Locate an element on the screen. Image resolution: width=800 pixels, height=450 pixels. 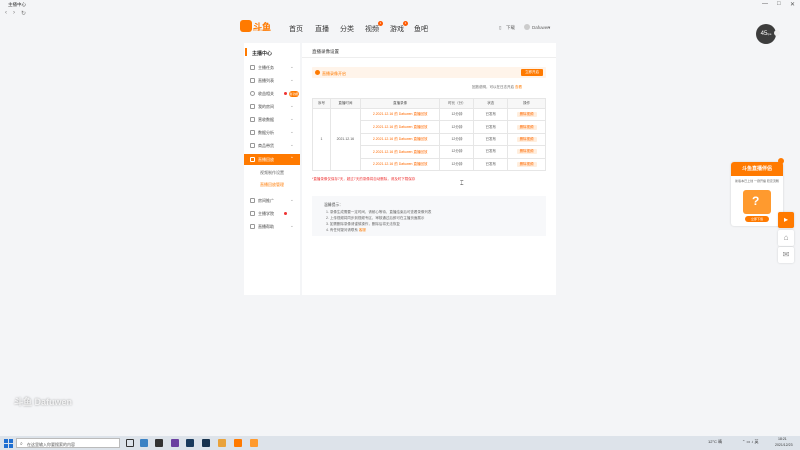
support-link: 客服 is located at coordinates (362, 230).